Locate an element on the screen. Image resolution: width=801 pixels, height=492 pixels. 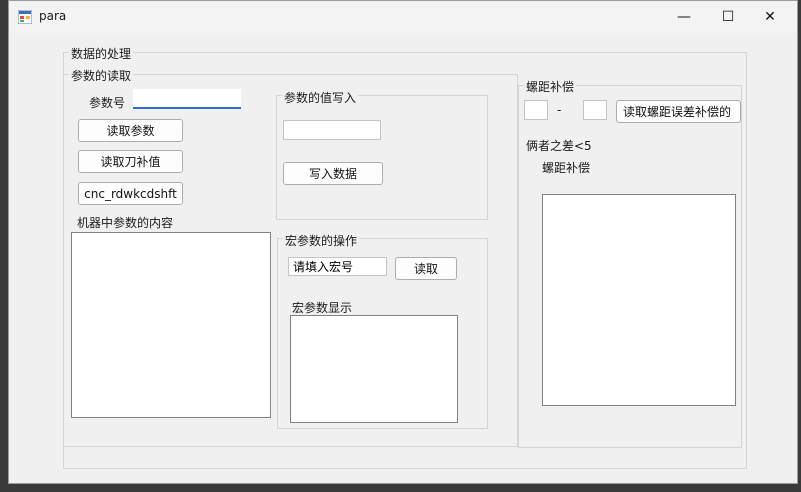
pitch-from-input is located at coordinates (536, 110).